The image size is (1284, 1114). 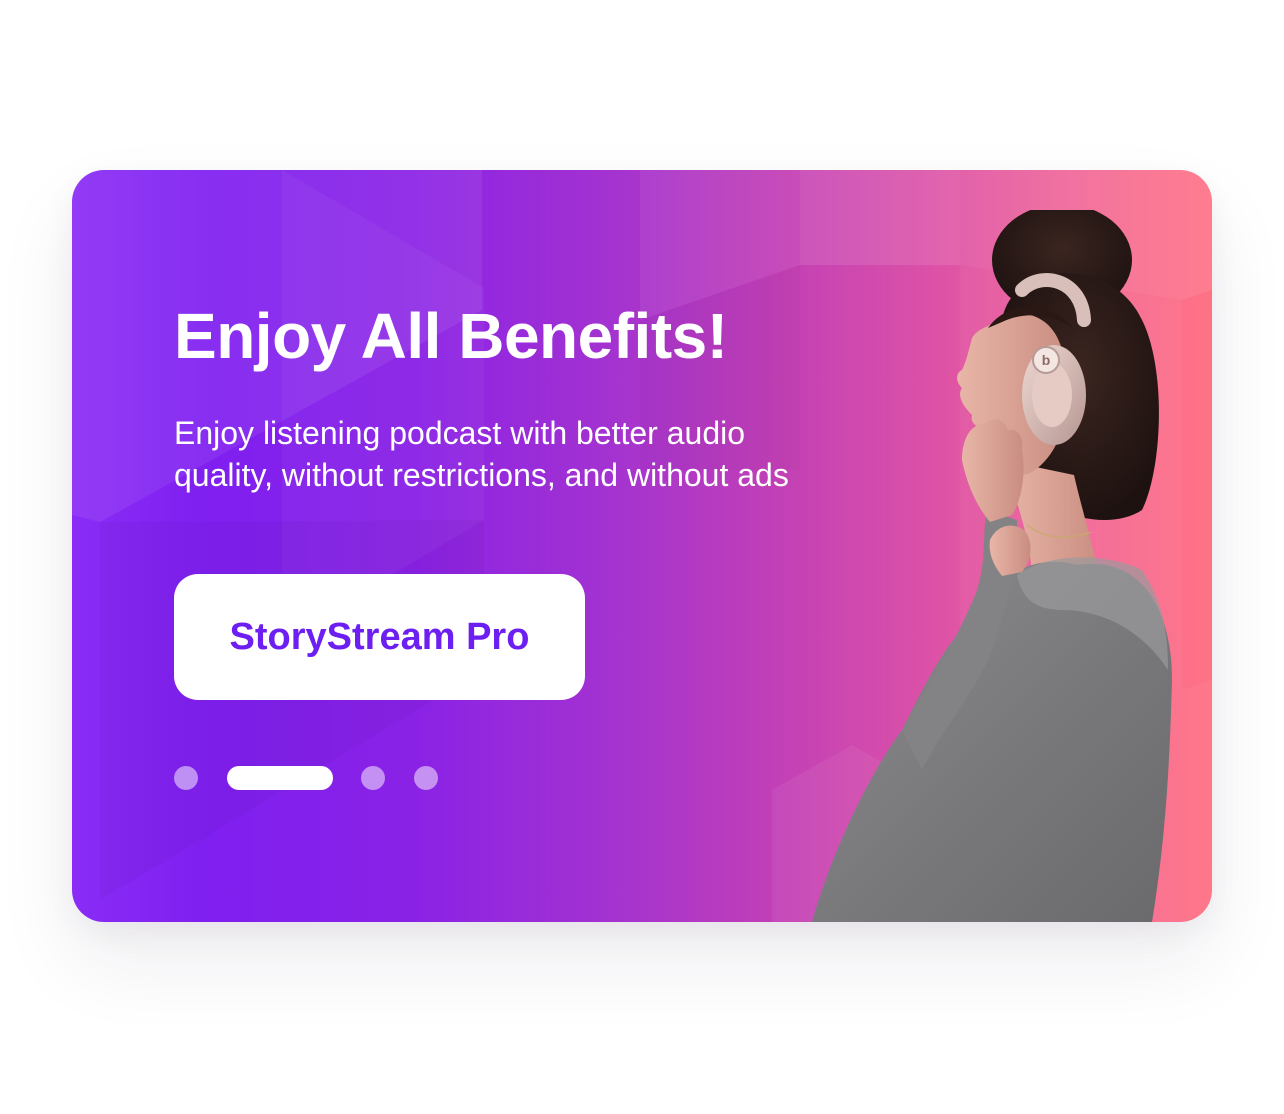 What do you see at coordinates (451, 336) in the screenshot?
I see `promo-title: Enjoy All Benefits!` at bounding box center [451, 336].